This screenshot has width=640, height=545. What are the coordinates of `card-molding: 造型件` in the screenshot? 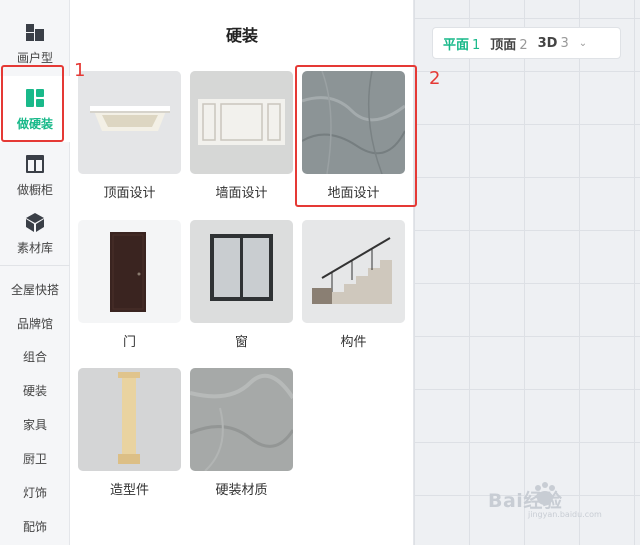 It's located at (129, 433).